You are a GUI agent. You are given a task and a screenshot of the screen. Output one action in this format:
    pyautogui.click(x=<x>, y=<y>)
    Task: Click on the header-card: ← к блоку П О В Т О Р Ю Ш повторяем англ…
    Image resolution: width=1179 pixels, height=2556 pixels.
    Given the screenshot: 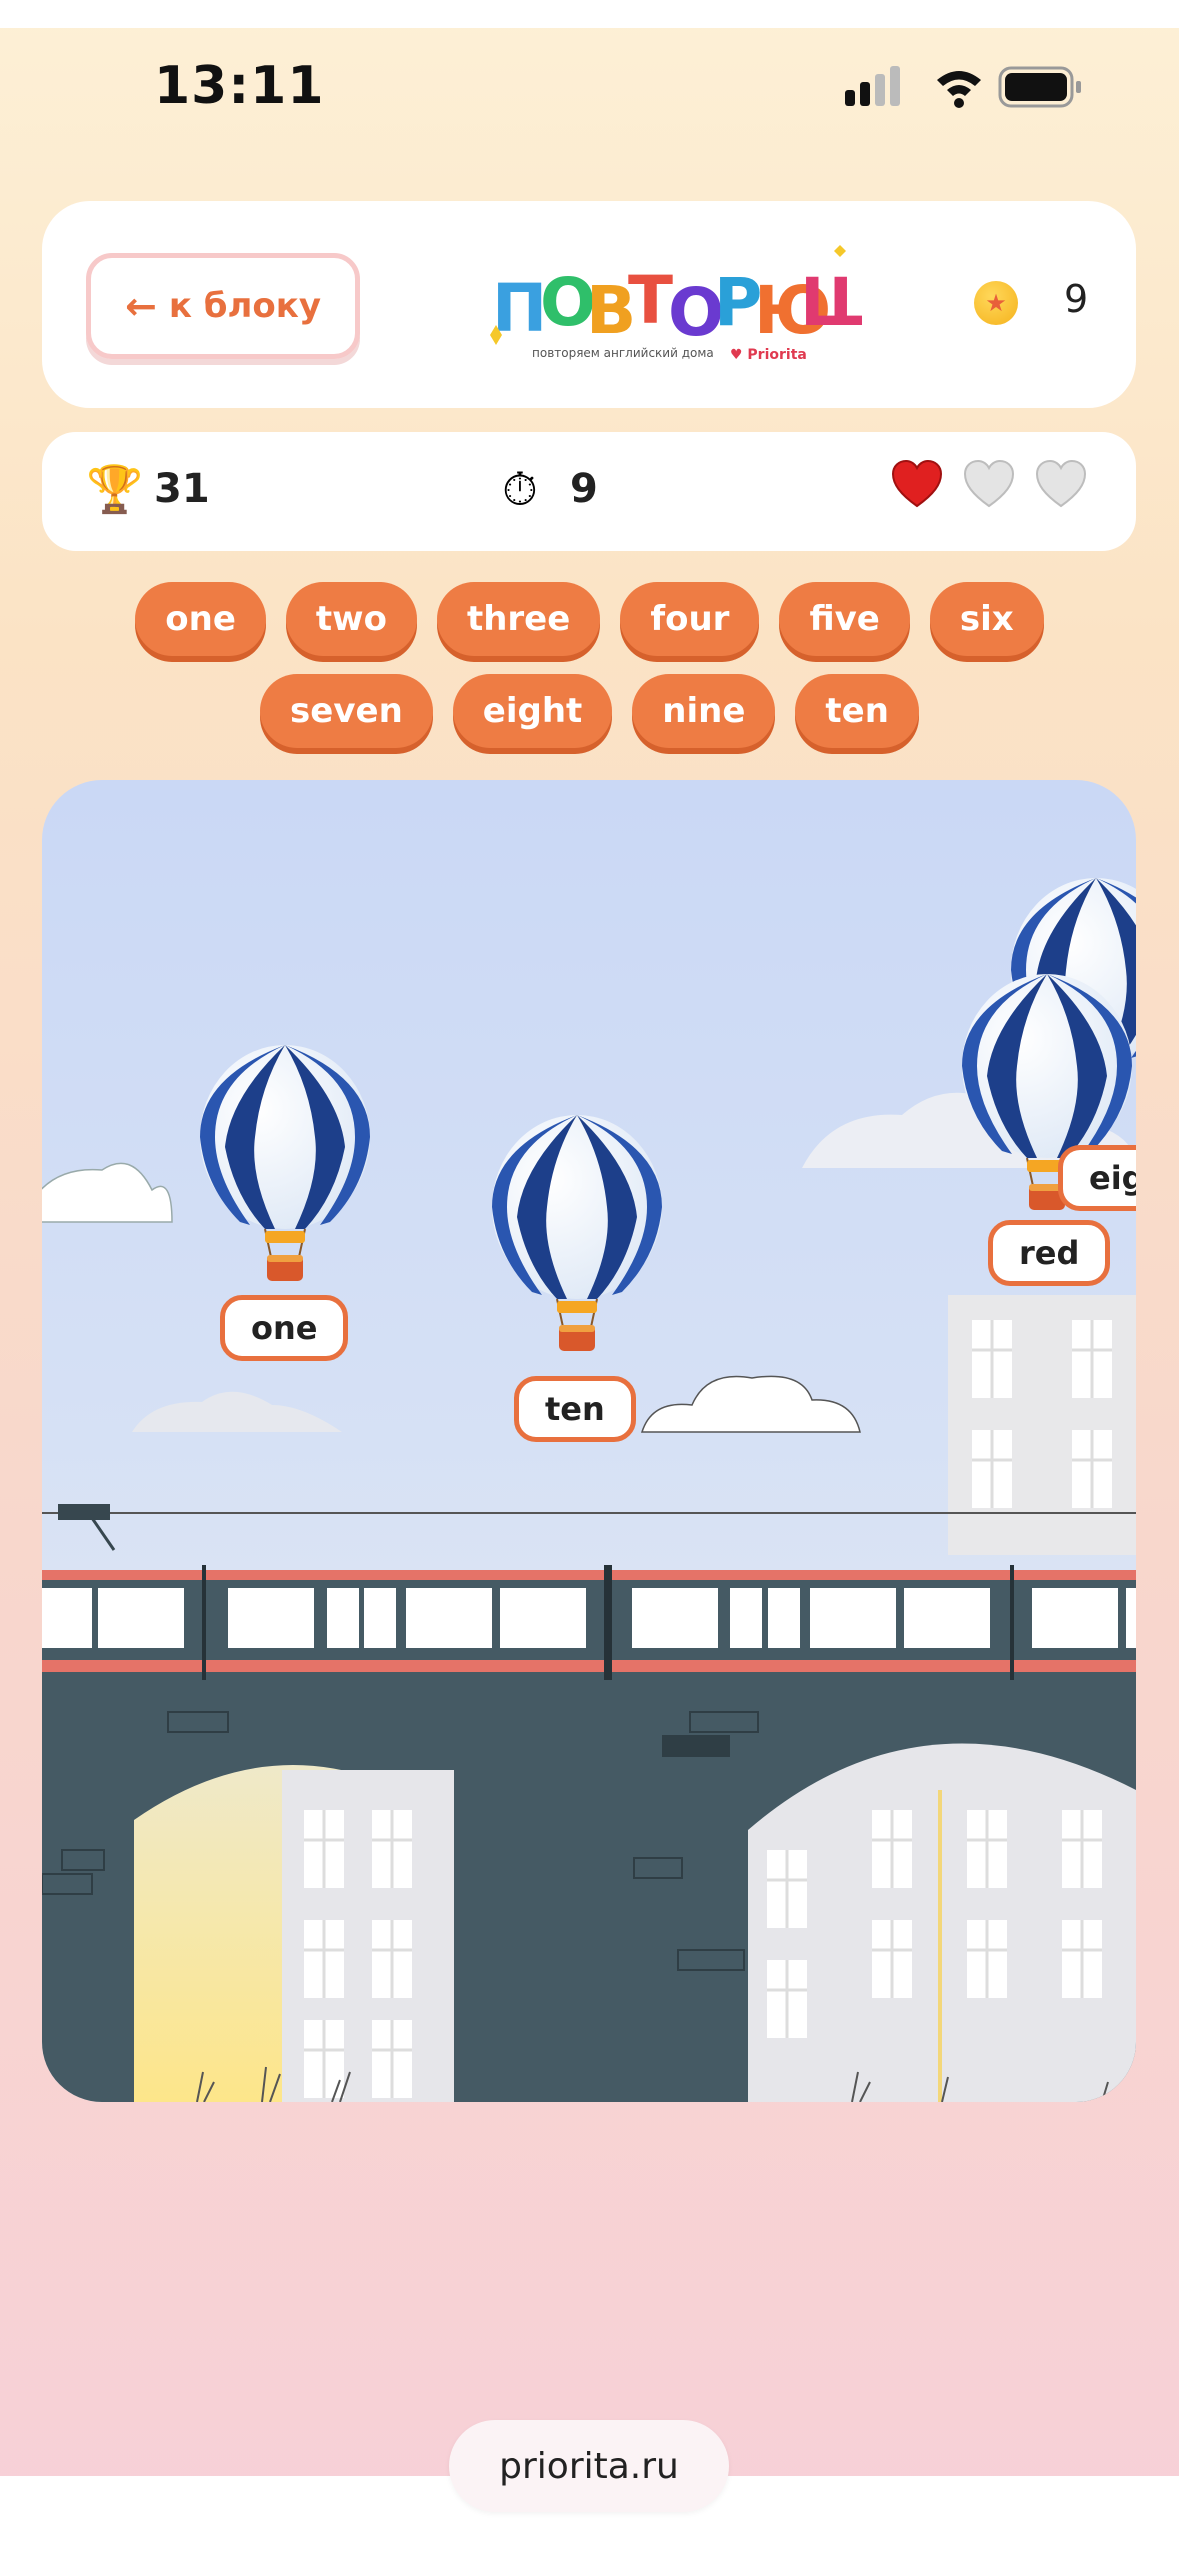 What is the action you would take?
    pyautogui.click(x=589, y=304)
    